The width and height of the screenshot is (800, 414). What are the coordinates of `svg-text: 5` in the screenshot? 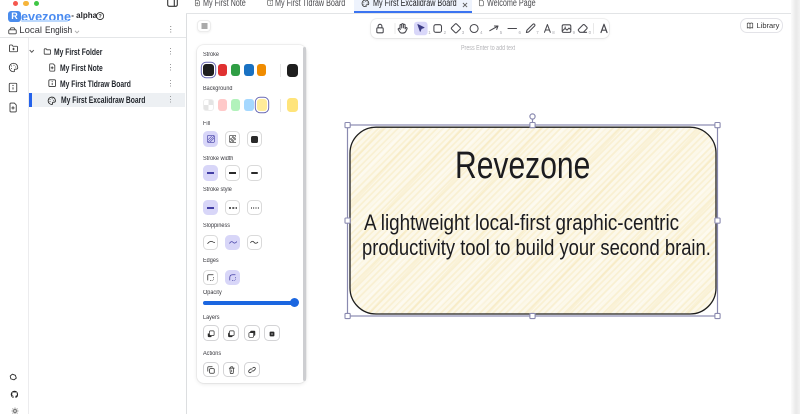 It's located at (501, 32).